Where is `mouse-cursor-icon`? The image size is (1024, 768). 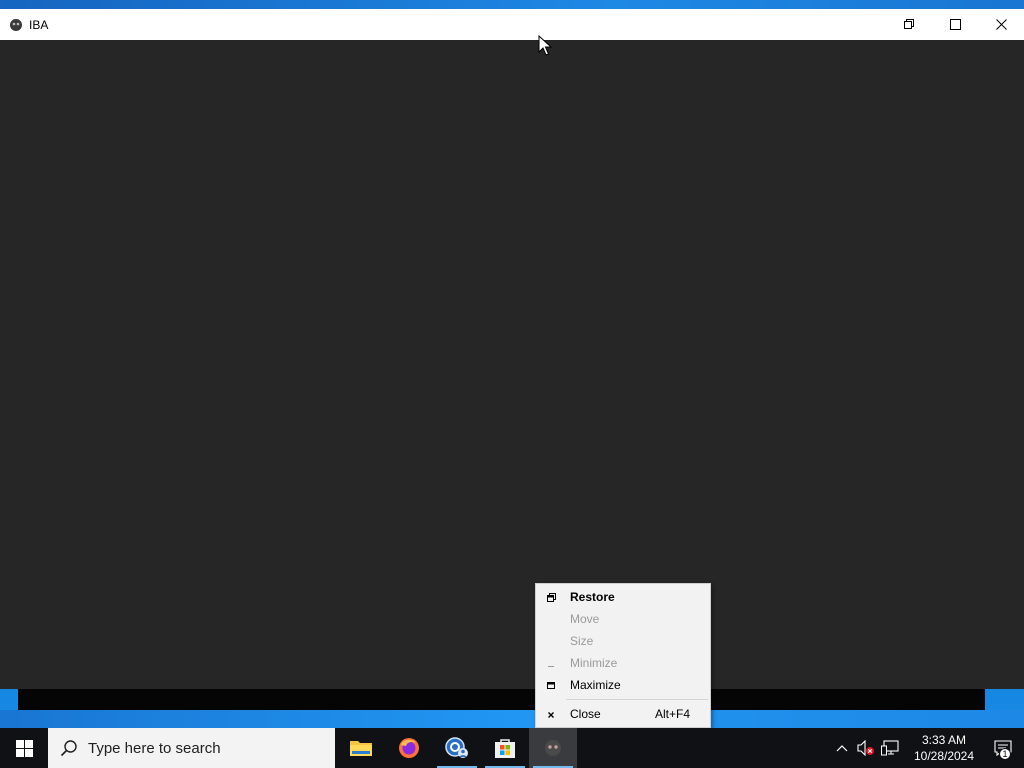 mouse-cursor-icon is located at coordinates (545, 45).